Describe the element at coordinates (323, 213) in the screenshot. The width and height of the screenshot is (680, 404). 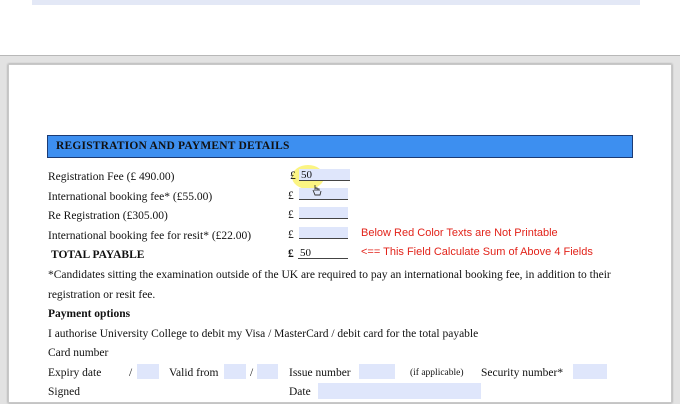
I see `re-registration-fee-input` at that location.